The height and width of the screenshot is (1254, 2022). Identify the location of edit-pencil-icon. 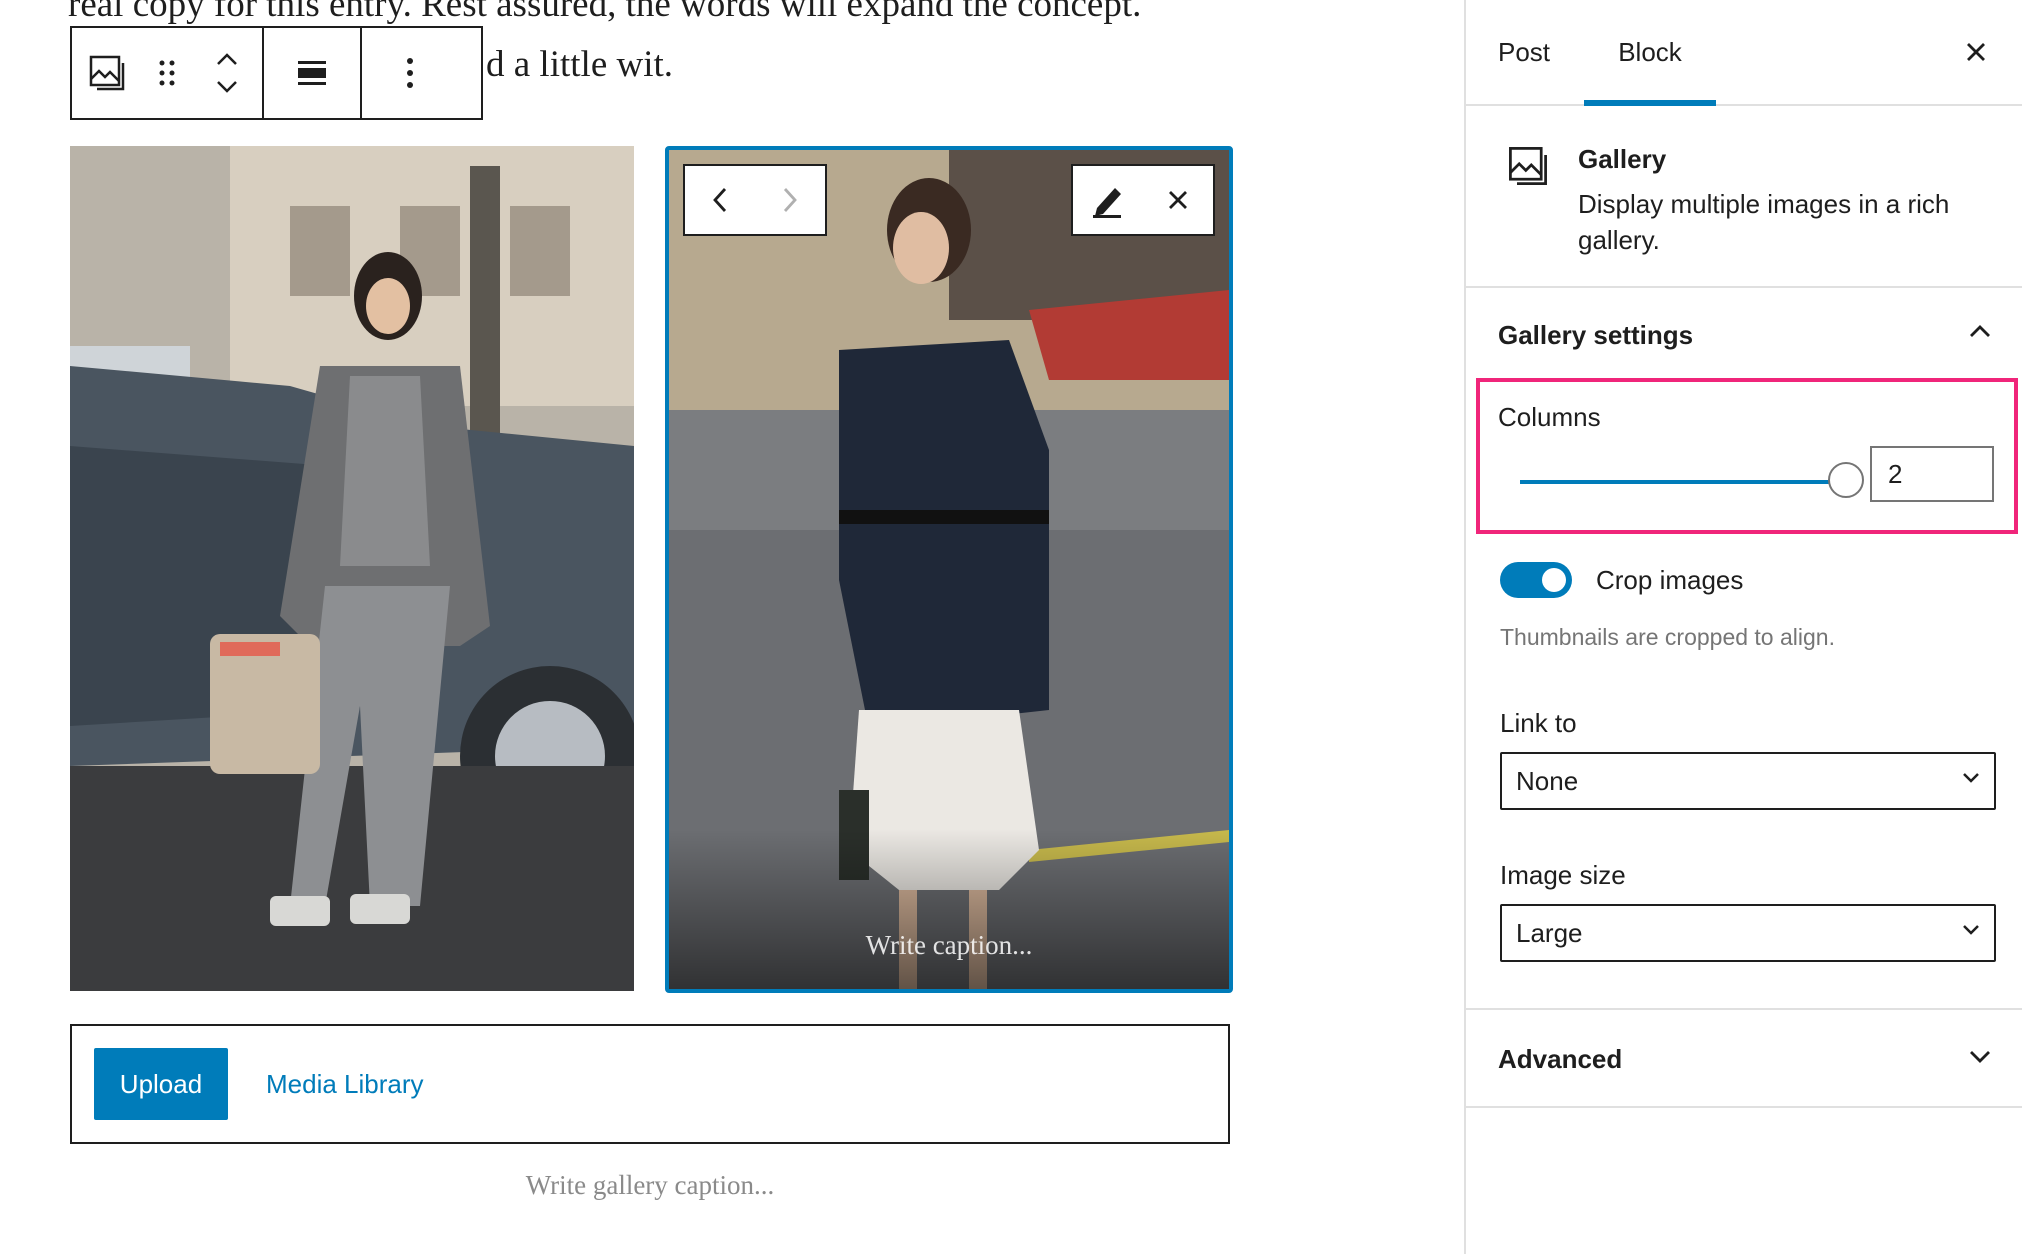
(1108, 200).